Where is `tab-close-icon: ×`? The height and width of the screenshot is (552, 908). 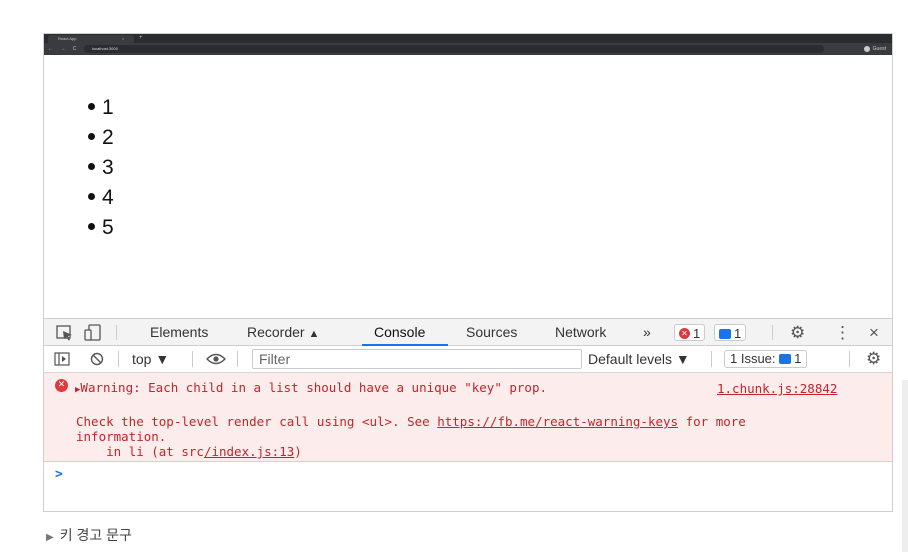 tab-close-icon: × is located at coordinates (123, 39).